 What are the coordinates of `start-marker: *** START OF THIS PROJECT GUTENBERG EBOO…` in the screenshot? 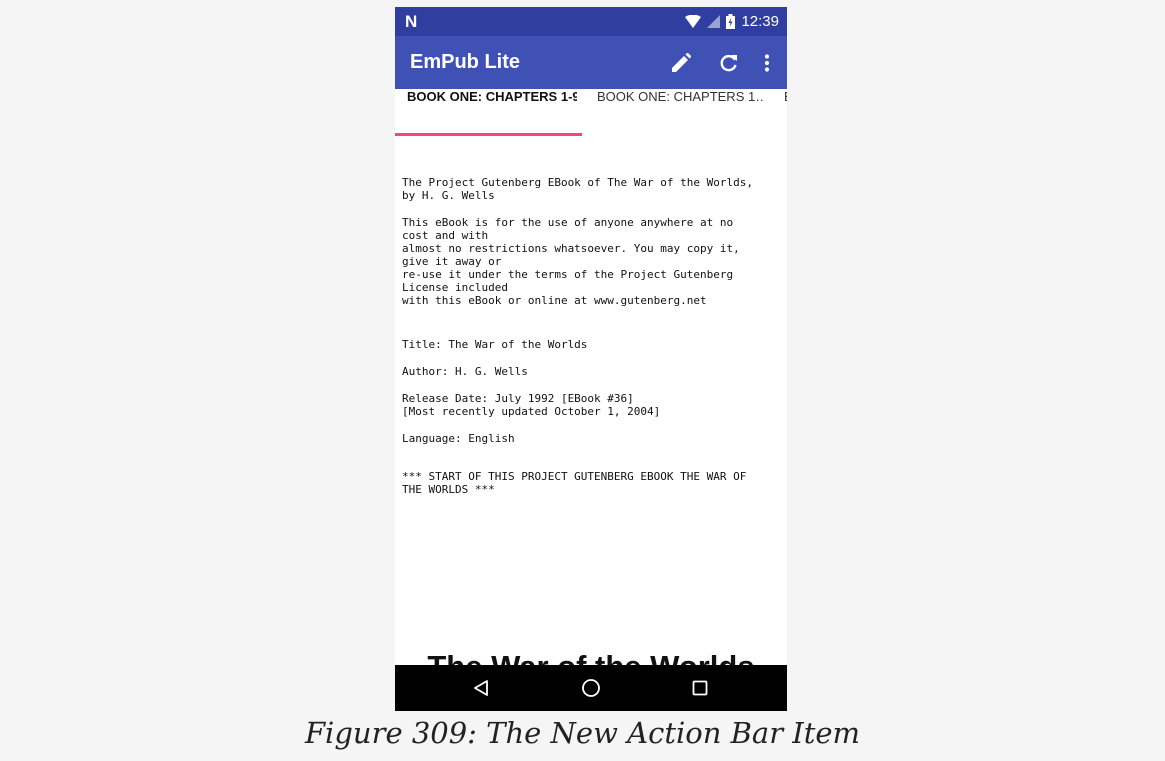 It's located at (574, 483).